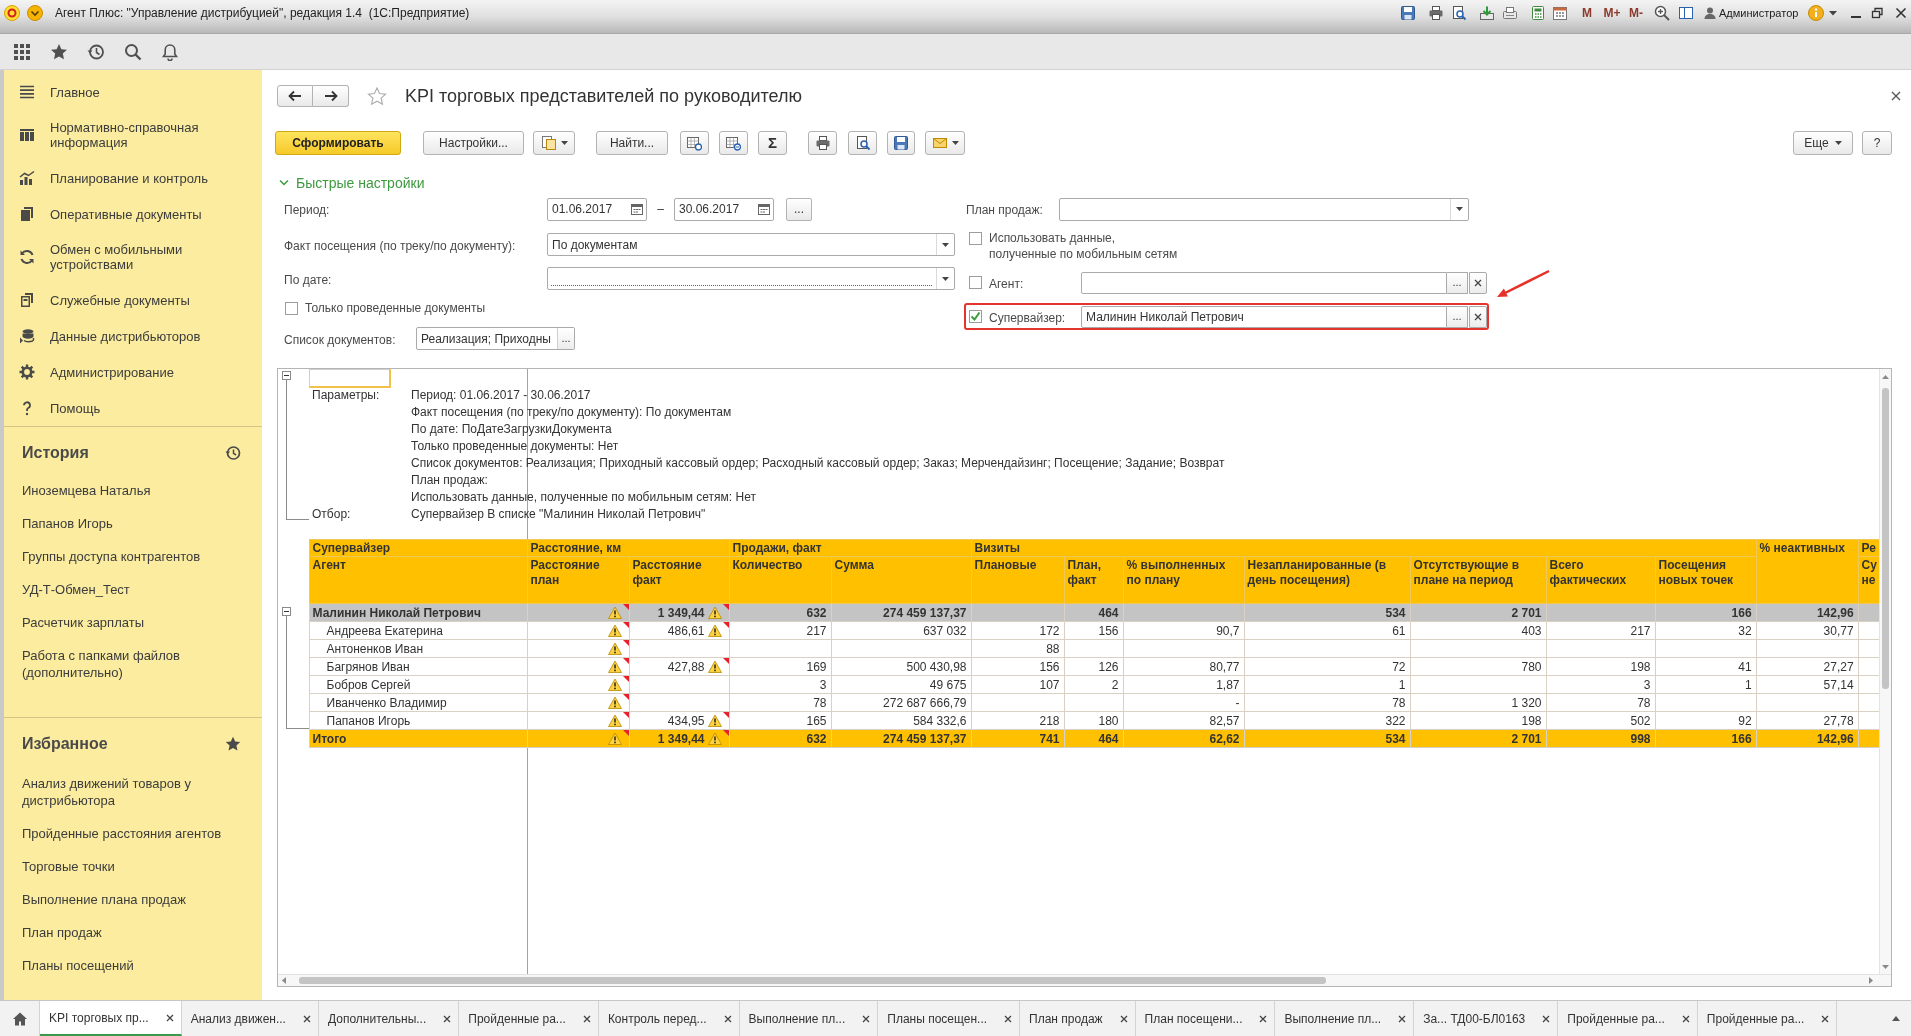 The width and height of the screenshot is (1911, 1036). What do you see at coordinates (62, 932) in the screenshot?
I see `favorite-item: План продаж` at bounding box center [62, 932].